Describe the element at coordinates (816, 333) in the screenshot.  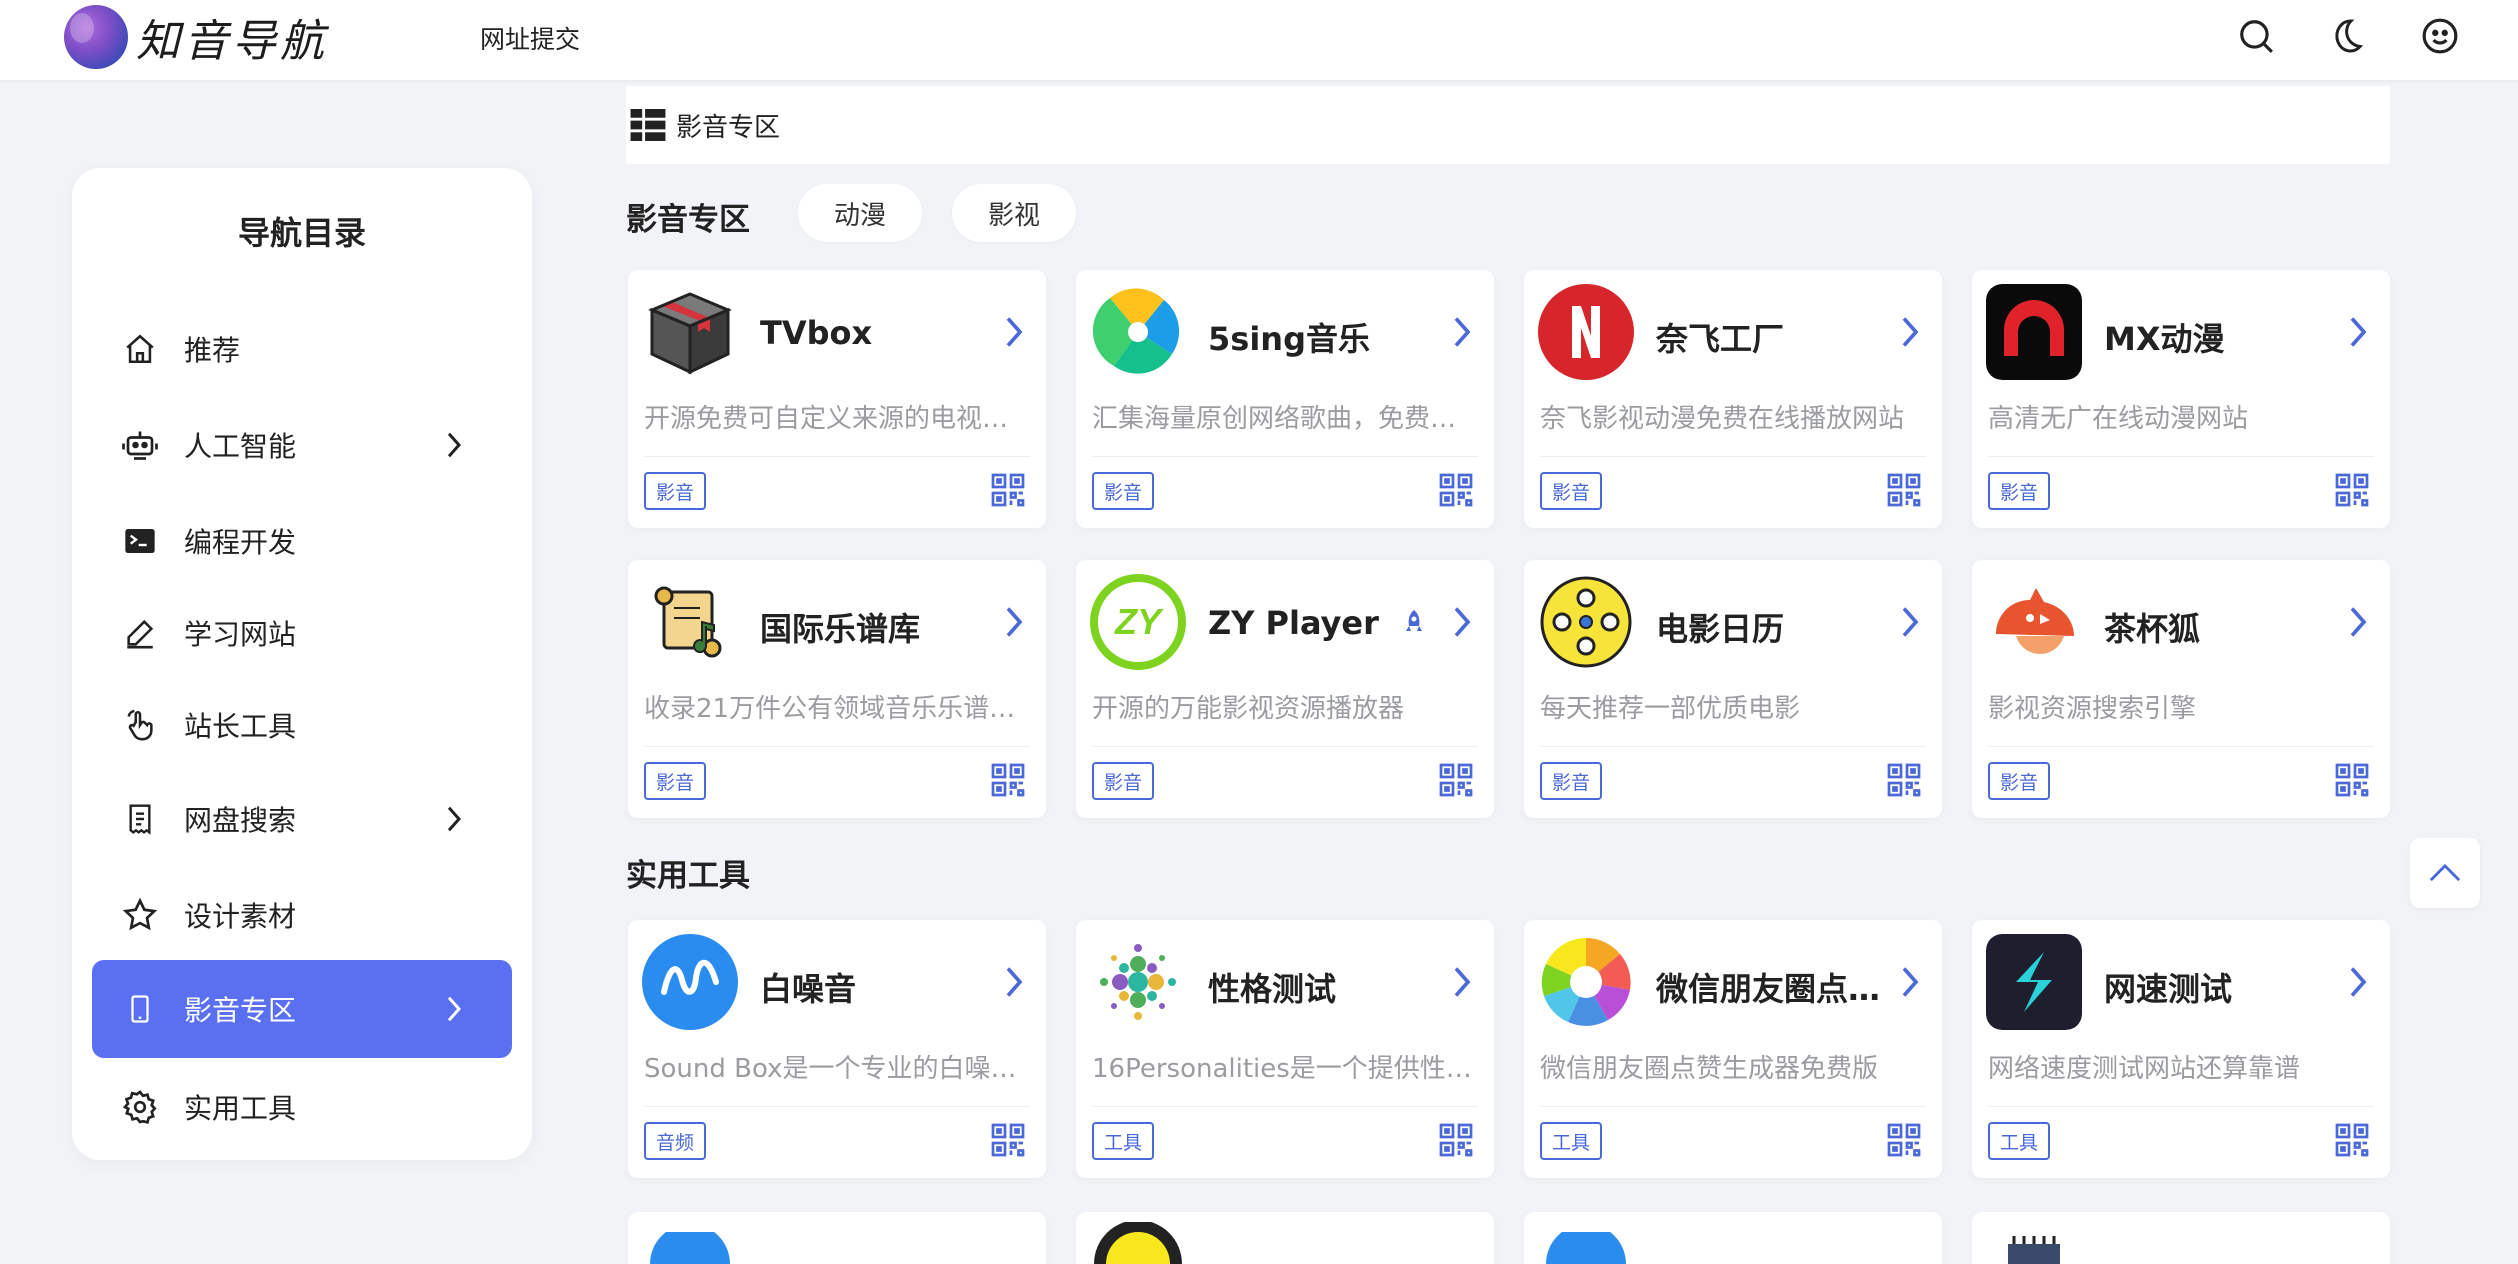
I see `card-title: TVbox` at that location.